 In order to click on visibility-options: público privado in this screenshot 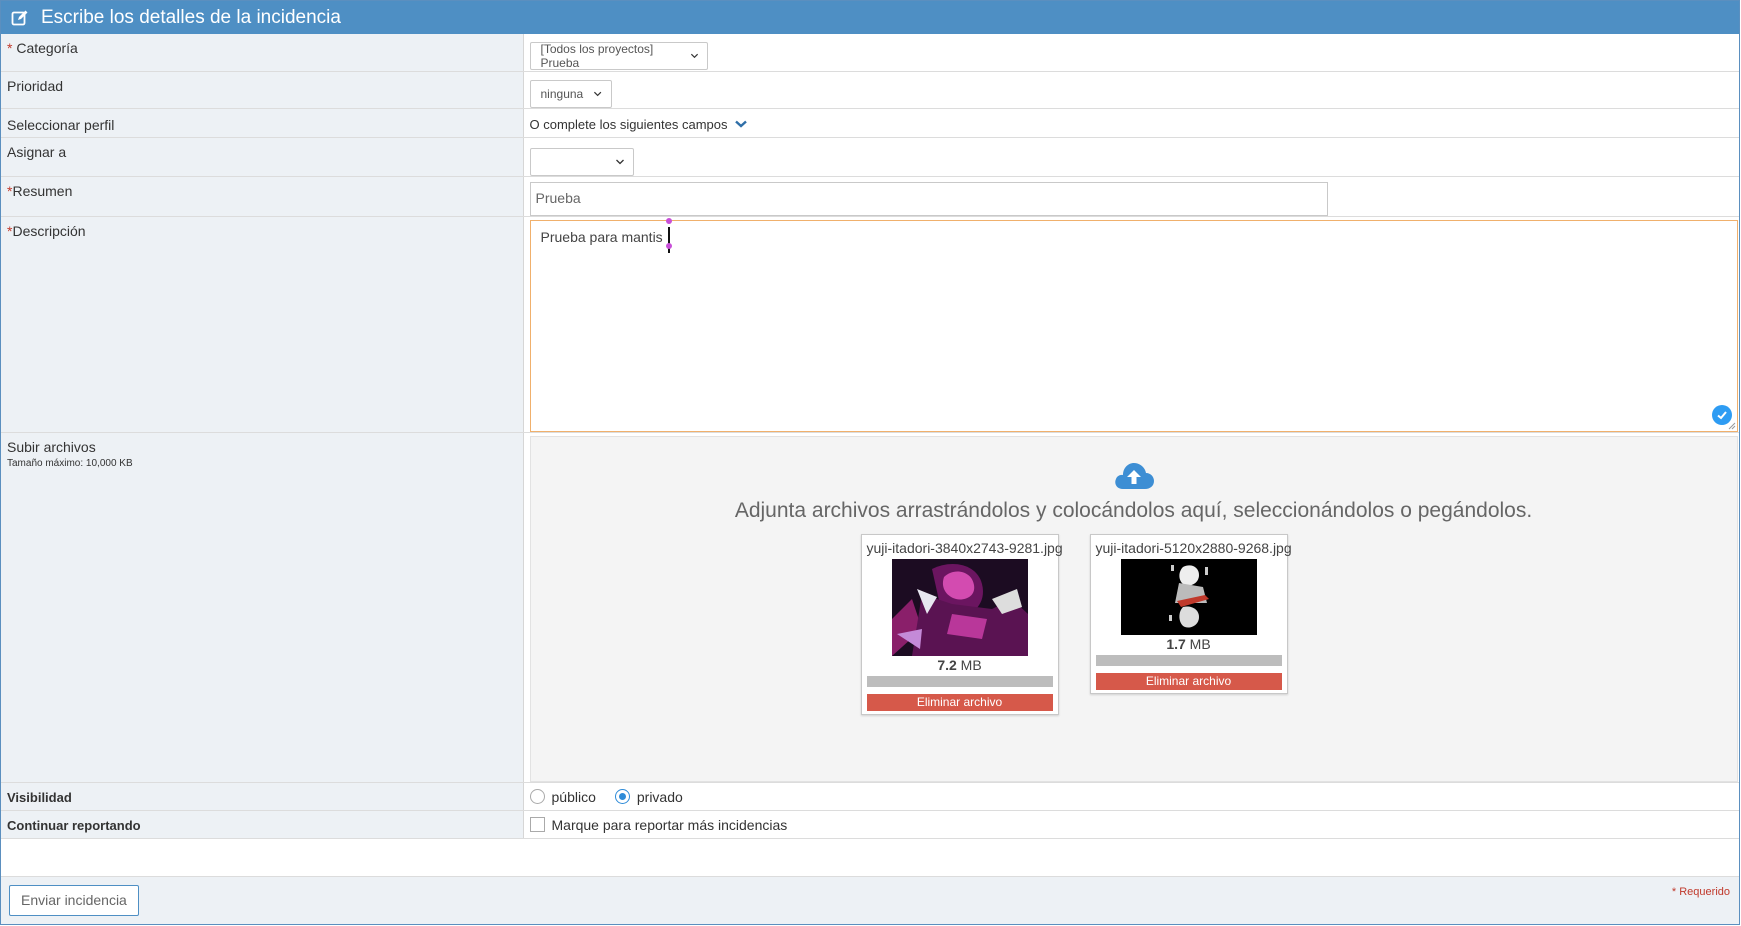, I will do `click(1131, 797)`.